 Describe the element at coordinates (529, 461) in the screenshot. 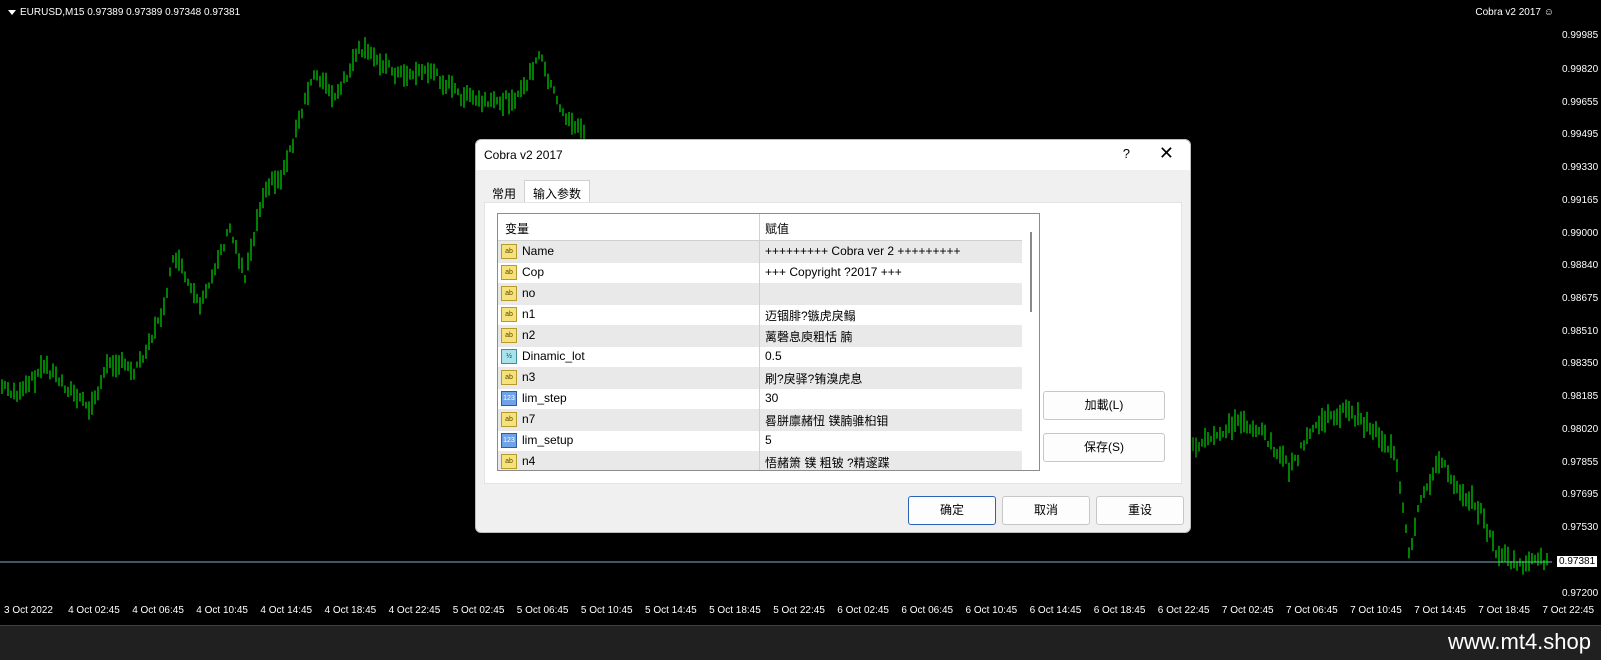

I see `parameter-name: n4` at that location.